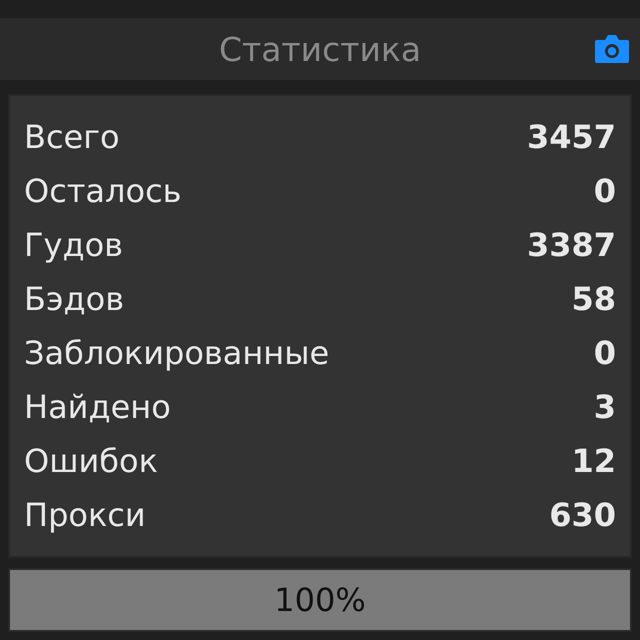 The width and height of the screenshot is (640, 640). I want to click on stat-value: 58, so click(593, 299).